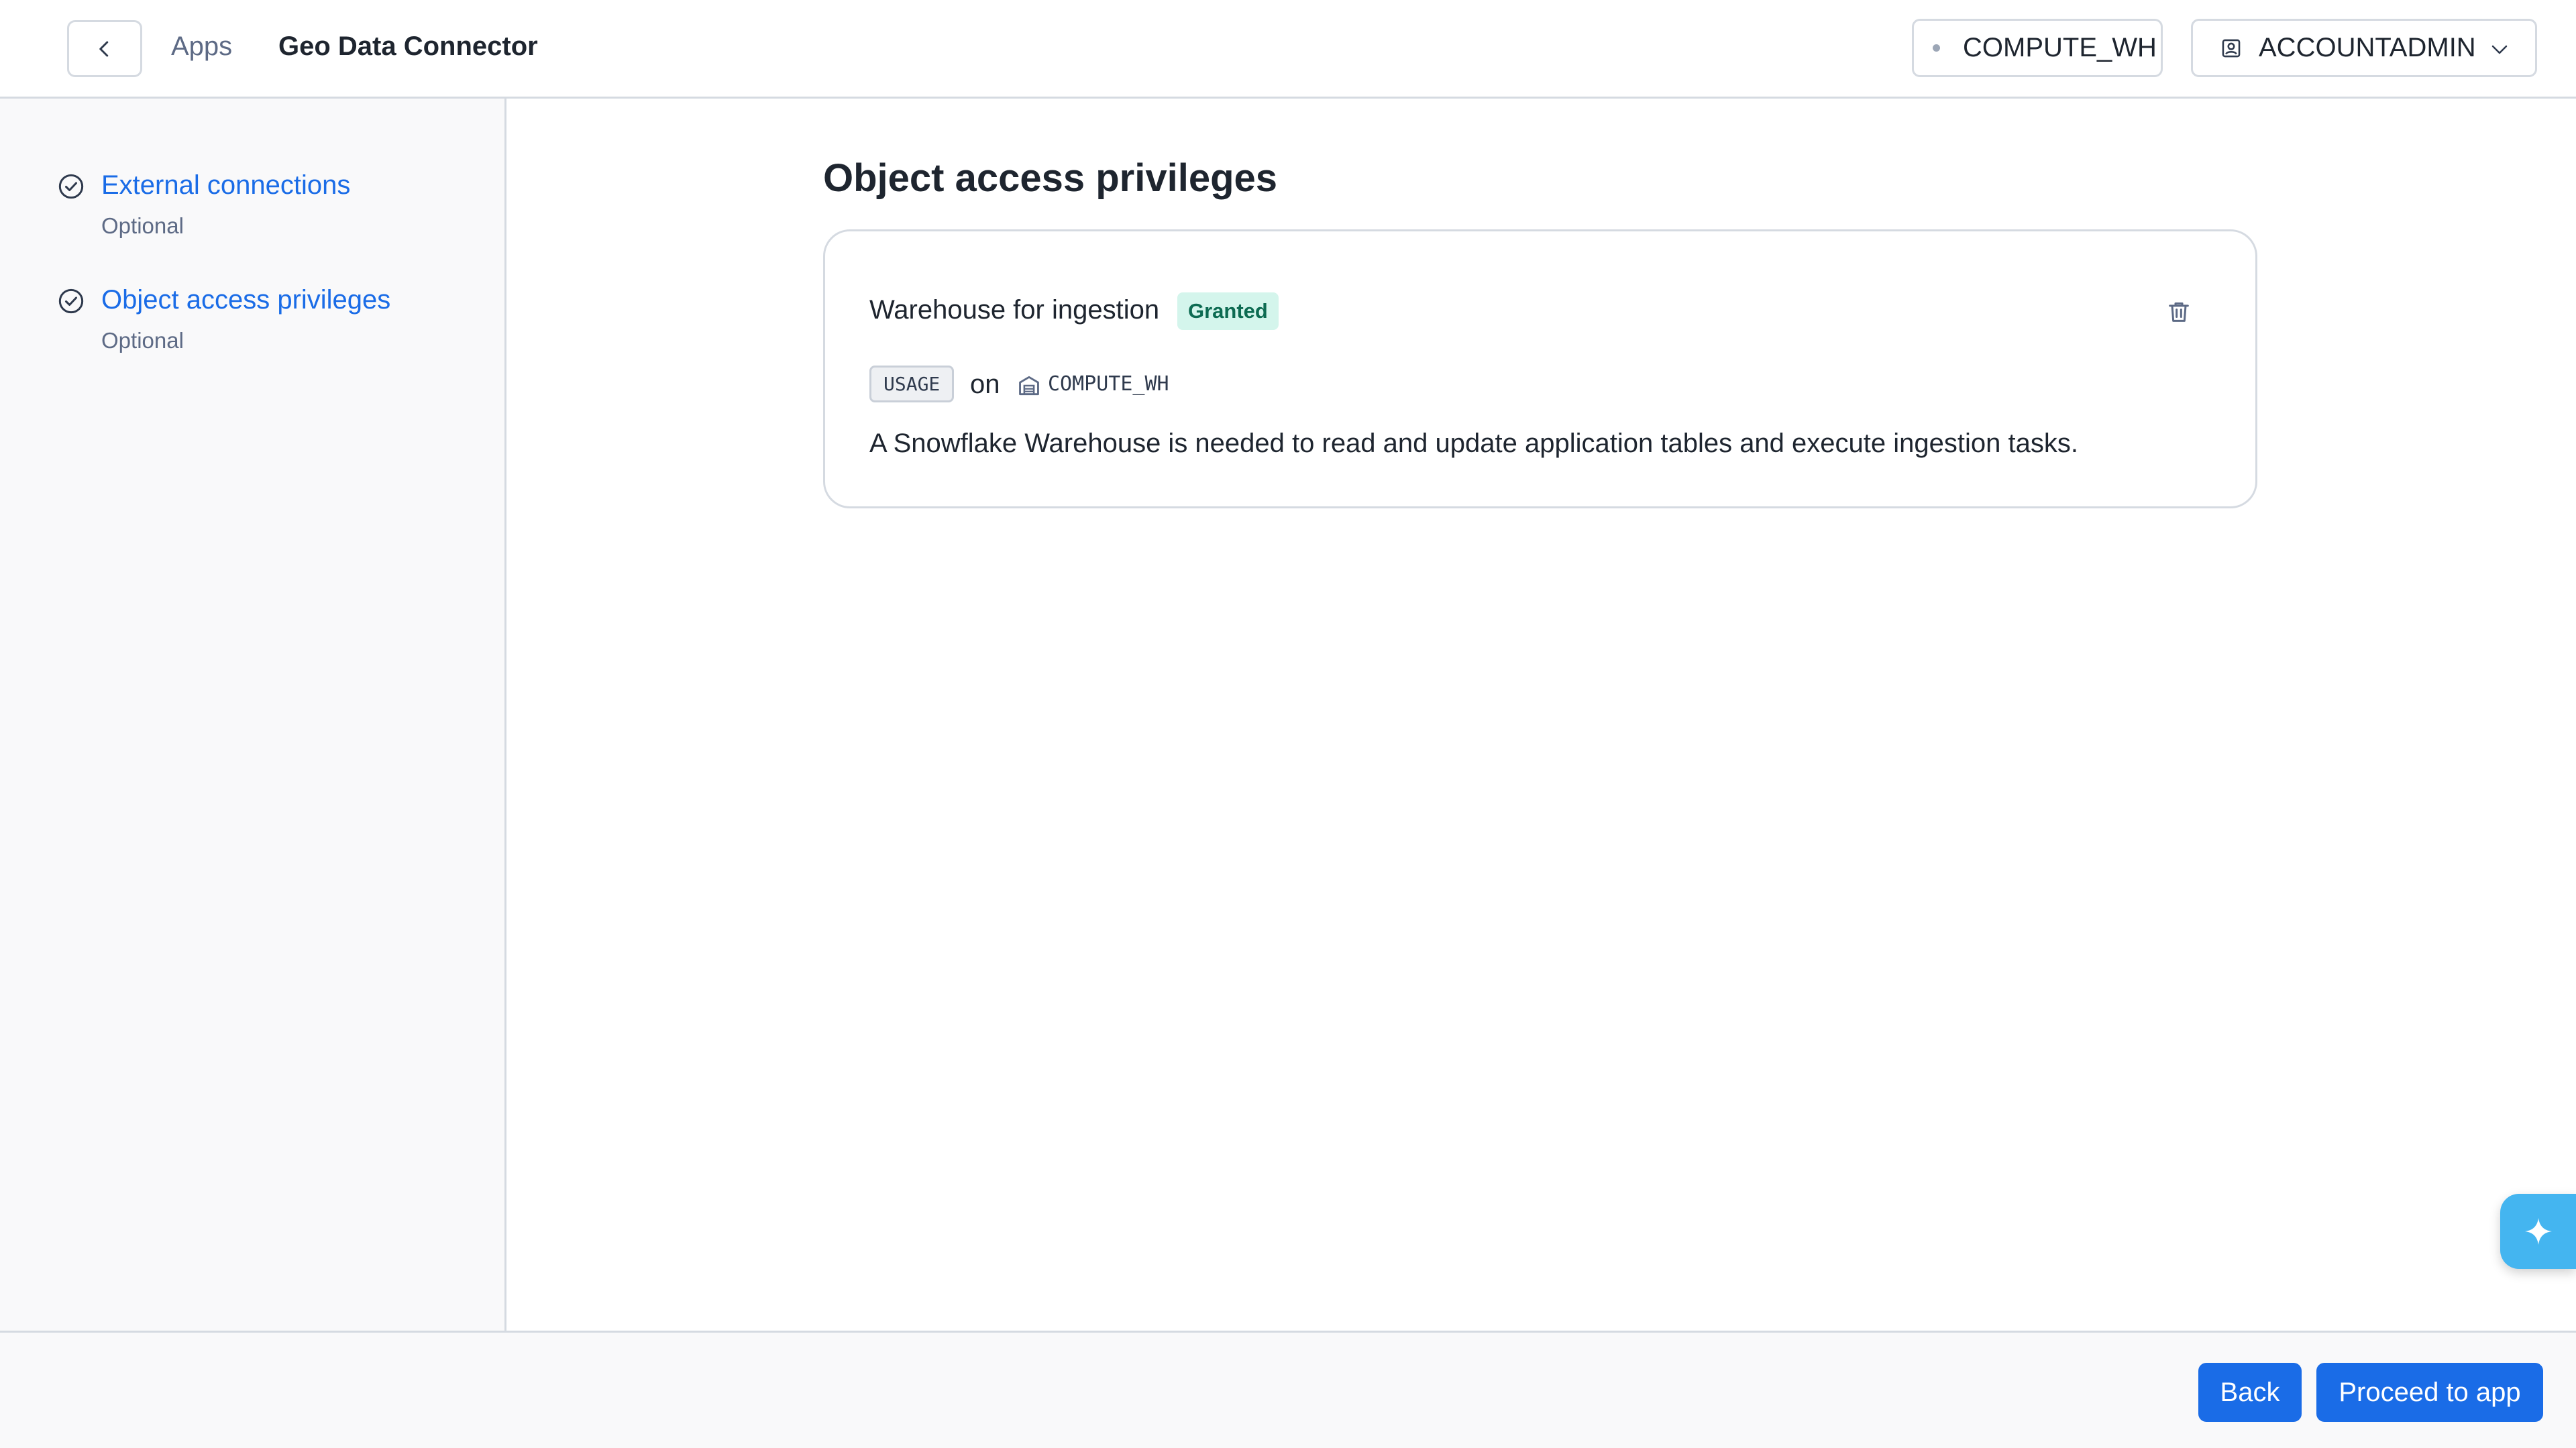 The width and height of the screenshot is (2576, 1448). I want to click on privilege-tag: USAGE, so click(912, 384).